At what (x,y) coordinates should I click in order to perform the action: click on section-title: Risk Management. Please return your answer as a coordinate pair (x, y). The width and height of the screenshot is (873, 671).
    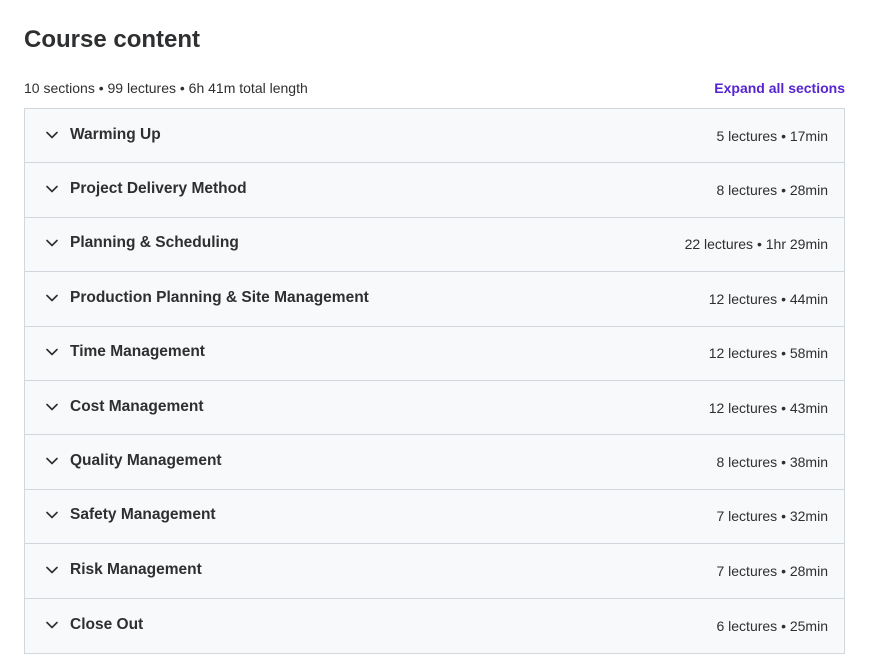
    Looking at the image, I should click on (136, 569).